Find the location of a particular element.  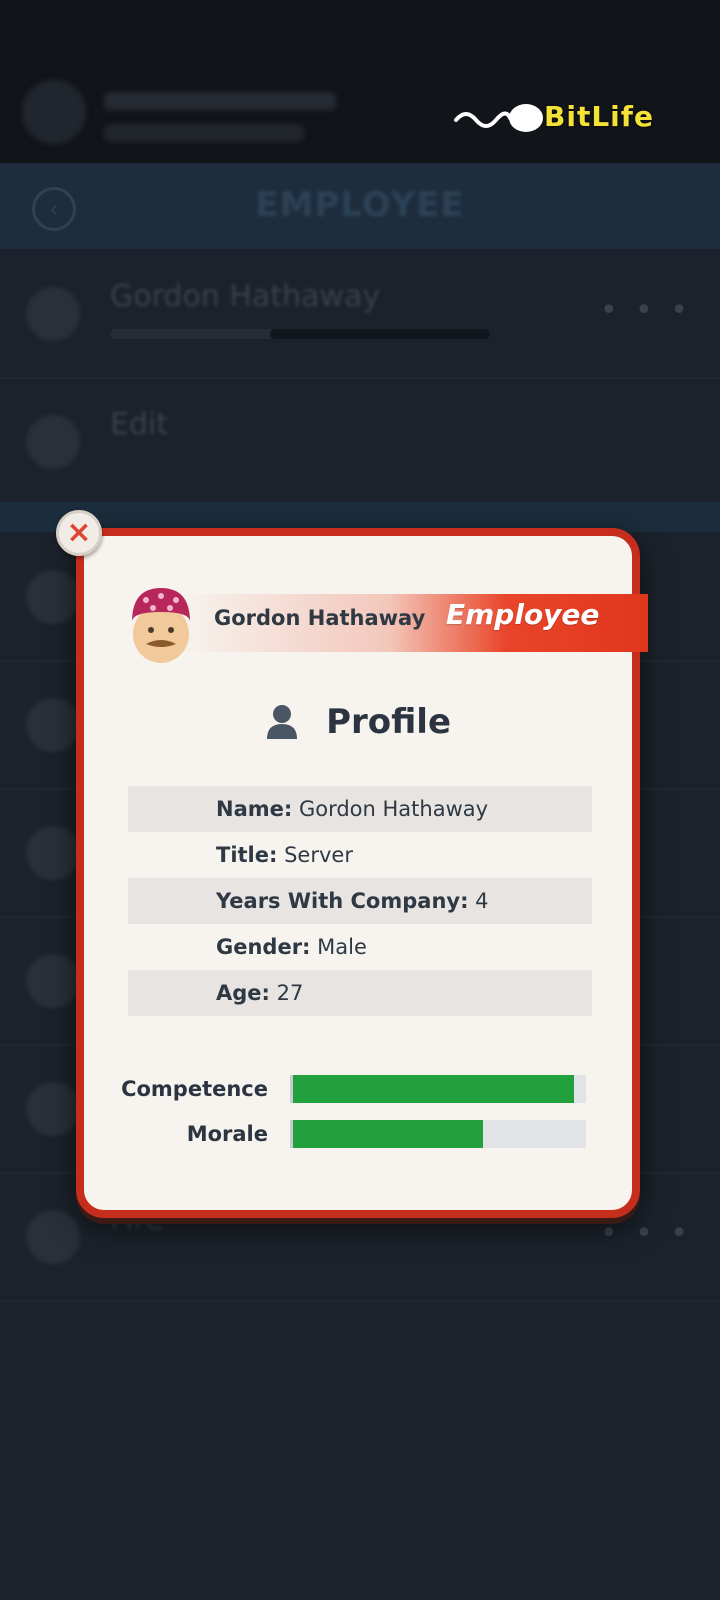

competence-bar is located at coordinates (438, 1089).